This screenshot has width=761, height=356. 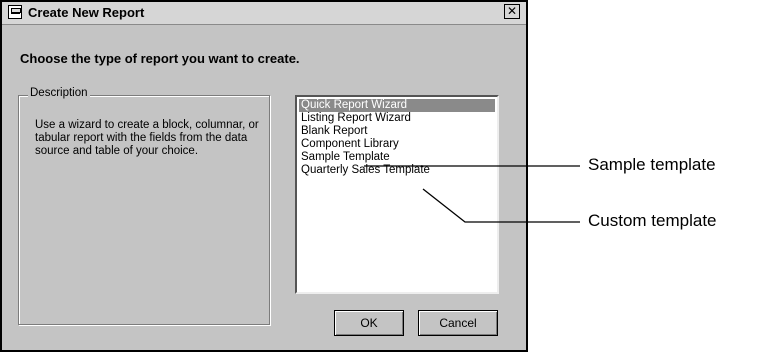 I want to click on sample-template-callout: Sample template, so click(x=652, y=164).